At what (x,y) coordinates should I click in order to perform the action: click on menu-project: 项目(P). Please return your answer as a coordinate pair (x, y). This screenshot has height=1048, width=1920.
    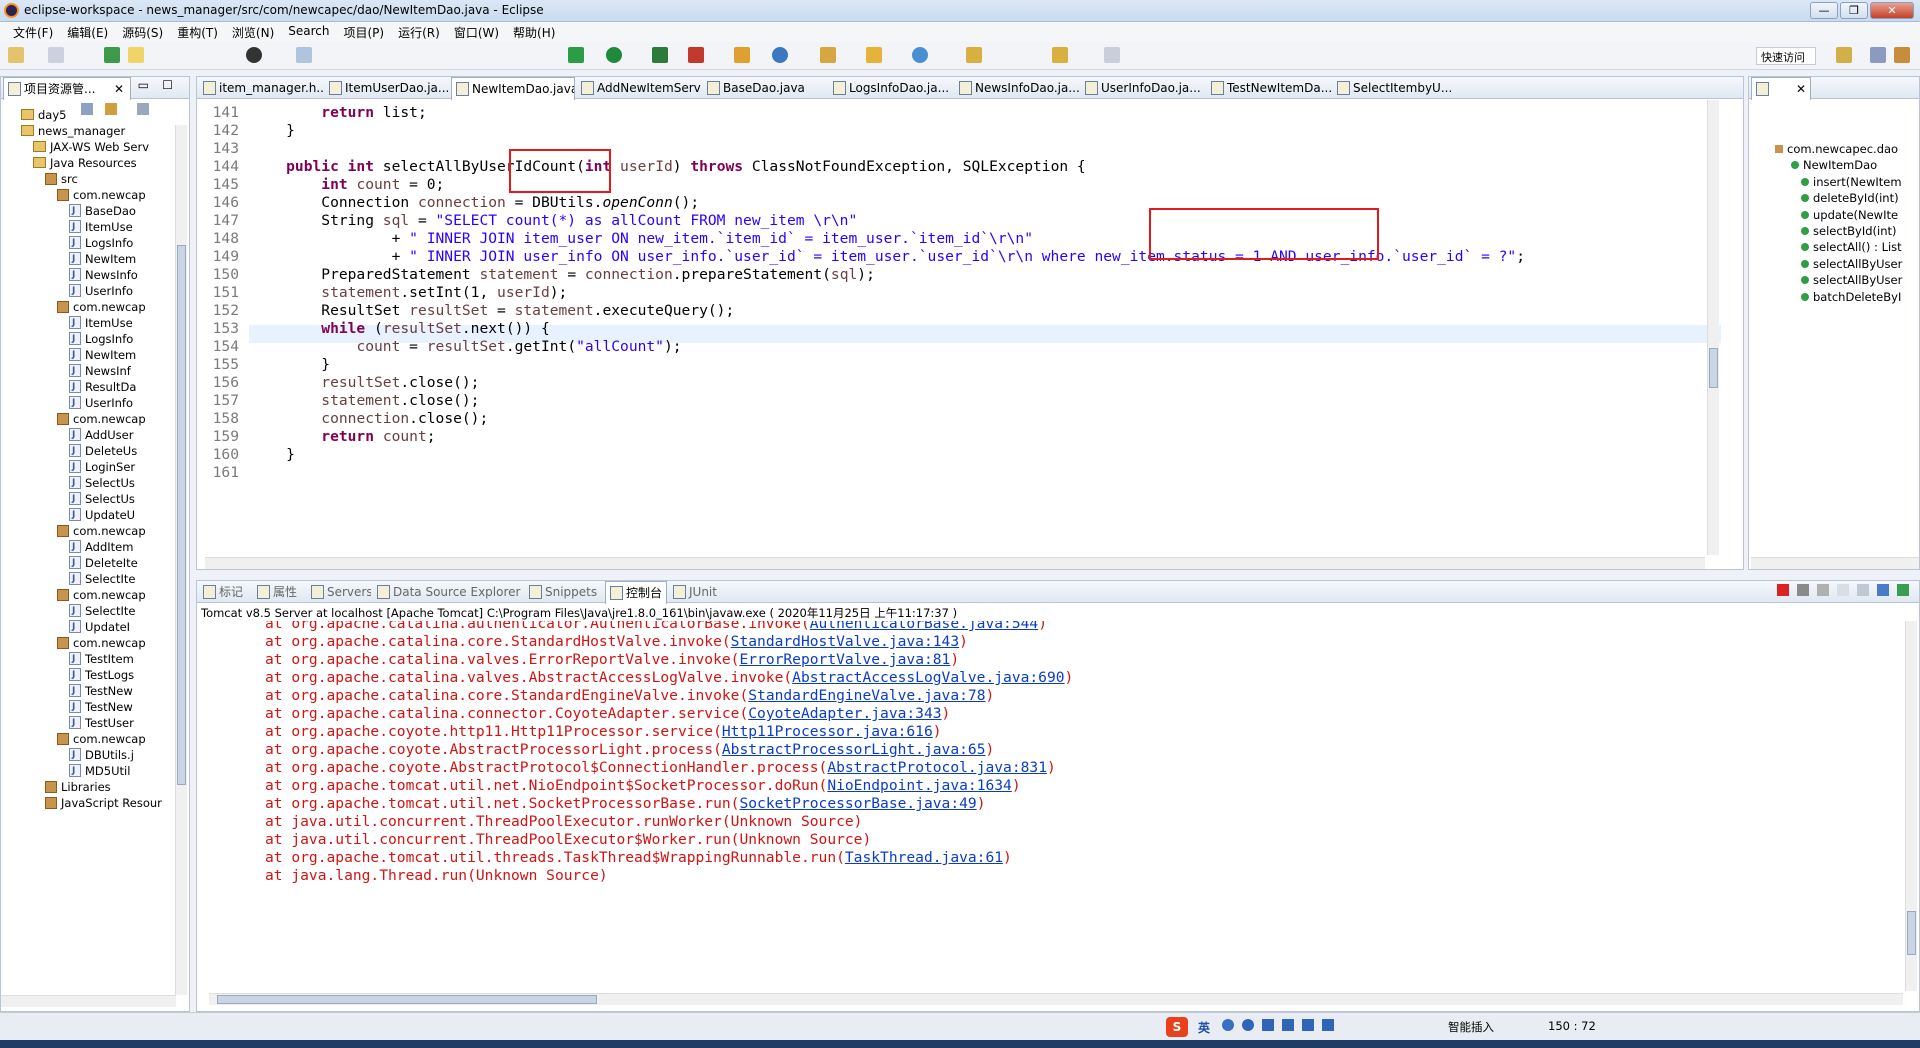
    Looking at the image, I should click on (364, 32).